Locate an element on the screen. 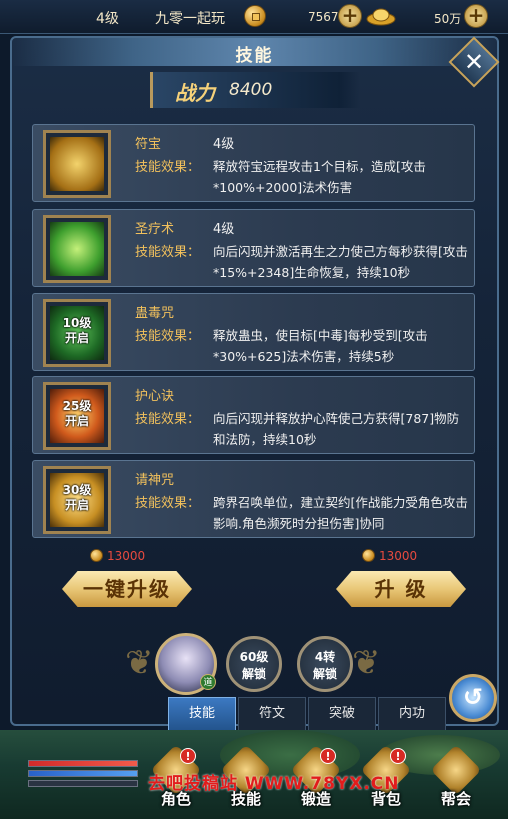  talisman-icon is located at coordinates (77, 164).